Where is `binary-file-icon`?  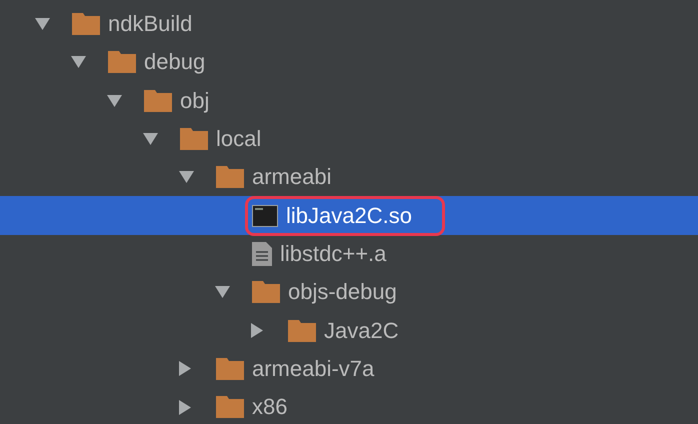
binary-file-icon is located at coordinates (265, 215).